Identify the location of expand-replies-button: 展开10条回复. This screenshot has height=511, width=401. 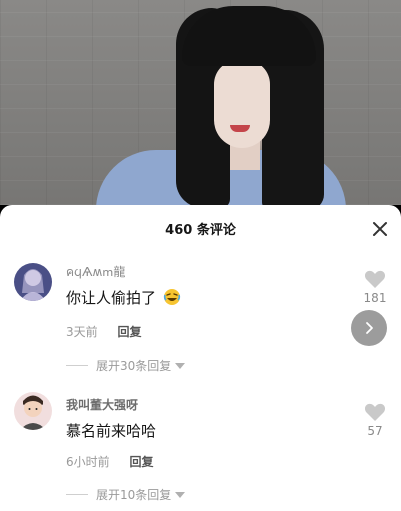
(126, 494).